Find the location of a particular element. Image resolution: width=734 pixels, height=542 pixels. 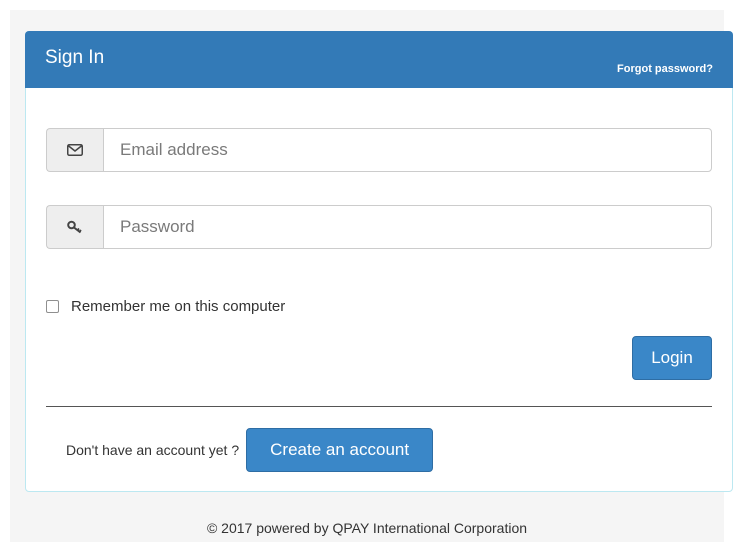

email-input-group is located at coordinates (379, 150).